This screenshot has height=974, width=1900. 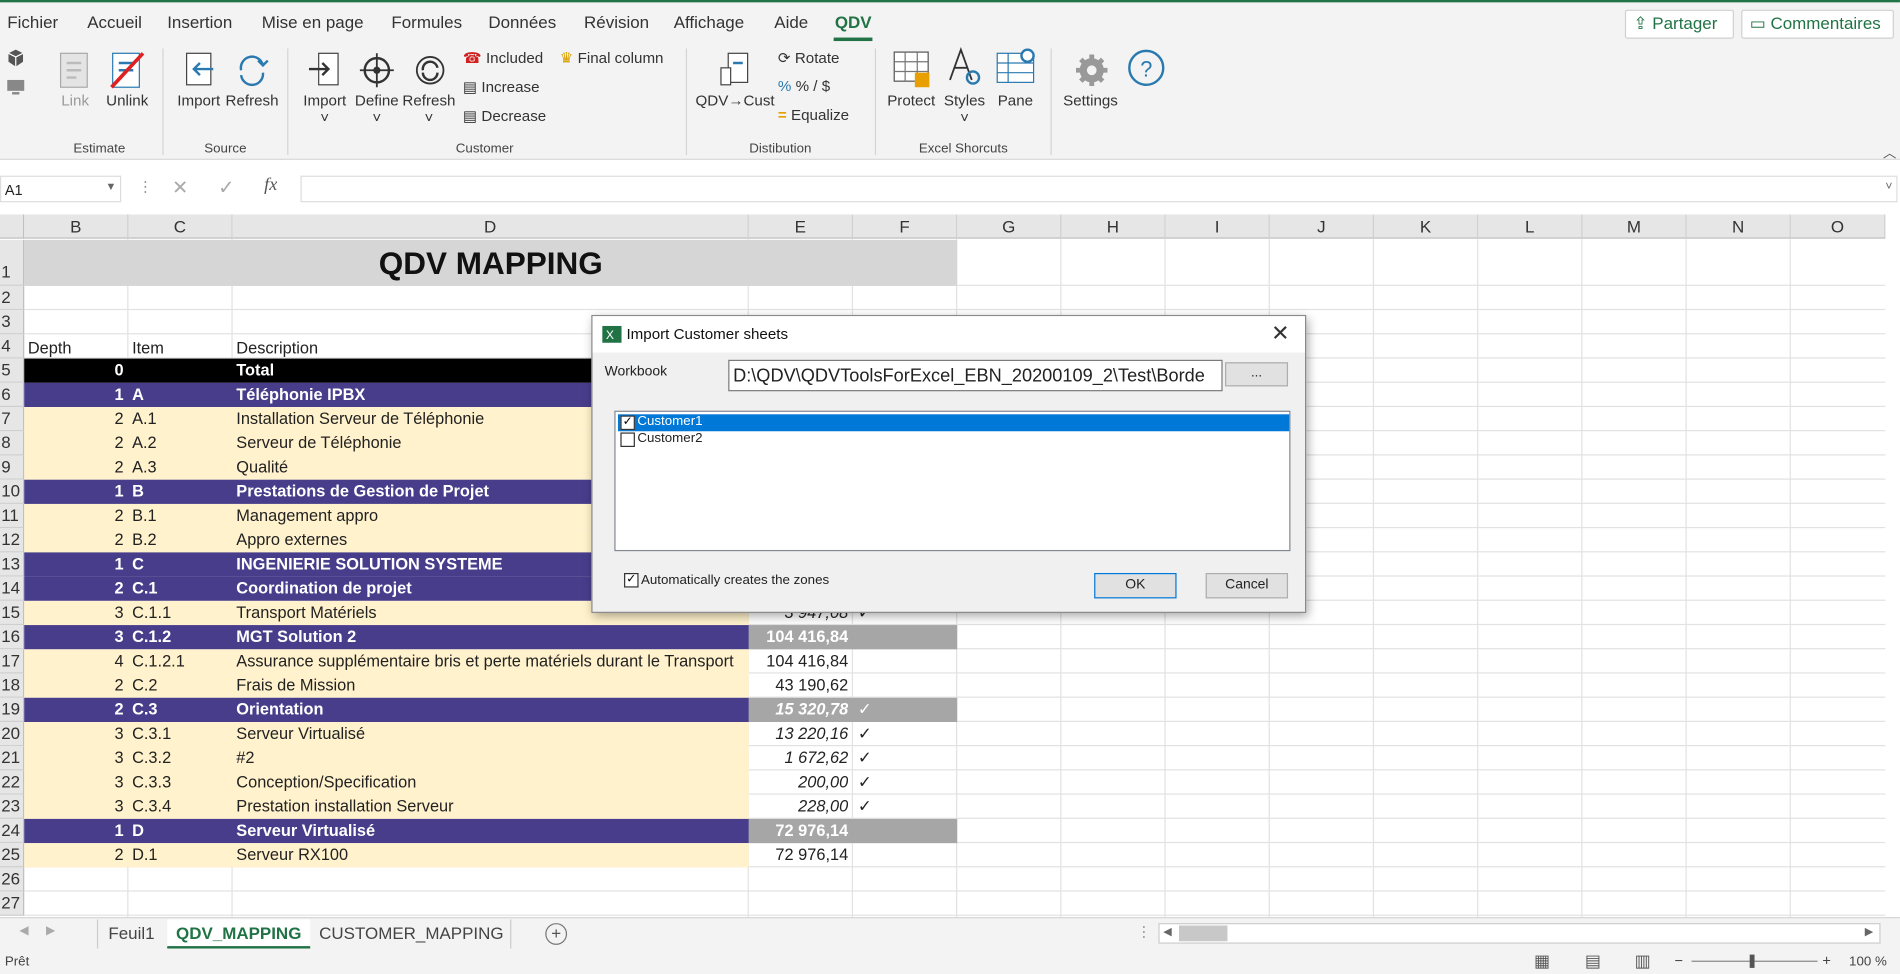 I want to click on row-header: 9, so click(x=12, y=467).